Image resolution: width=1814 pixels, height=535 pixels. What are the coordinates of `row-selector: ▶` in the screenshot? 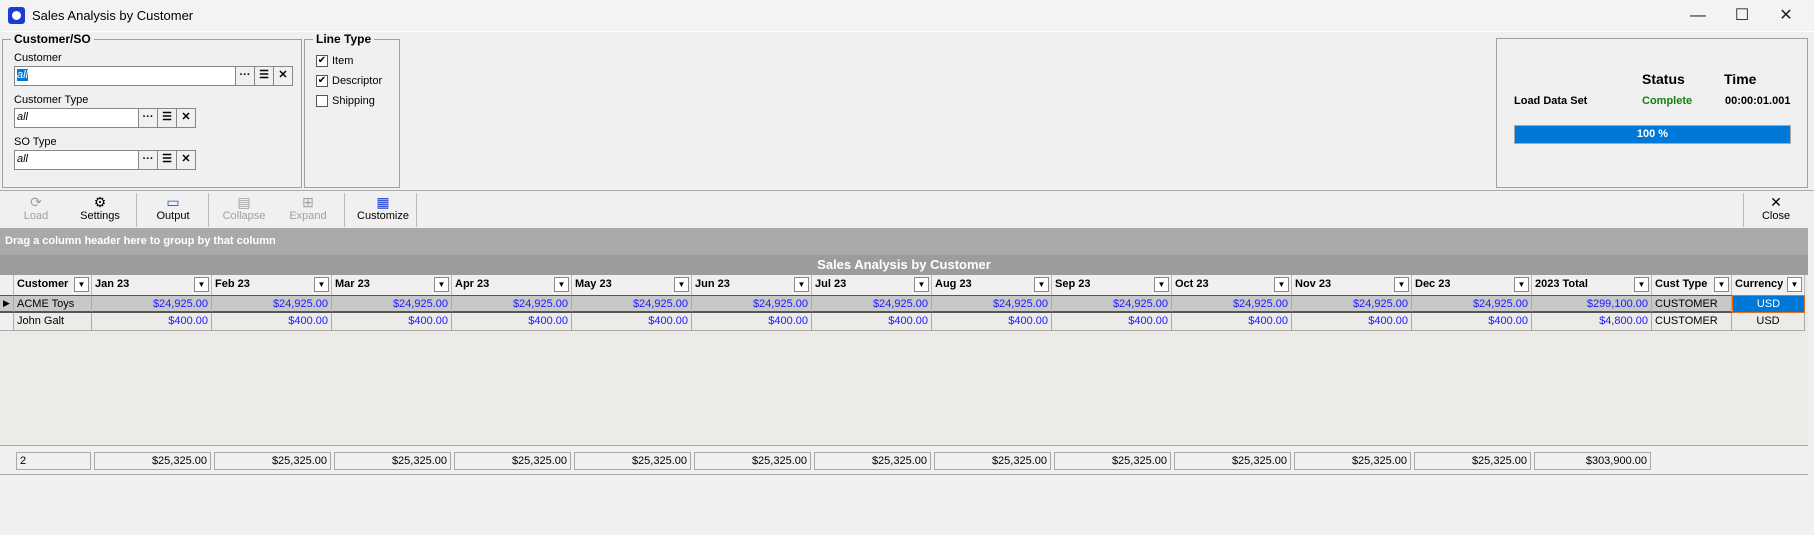 It's located at (7, 304).